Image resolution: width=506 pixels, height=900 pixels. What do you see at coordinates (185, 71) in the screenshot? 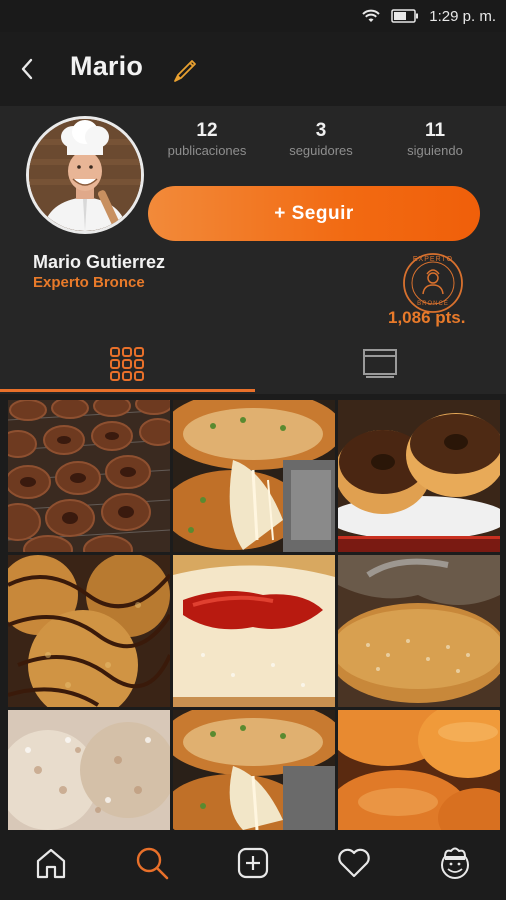
I see `pencil-icon` at bounding box center [185, 71].